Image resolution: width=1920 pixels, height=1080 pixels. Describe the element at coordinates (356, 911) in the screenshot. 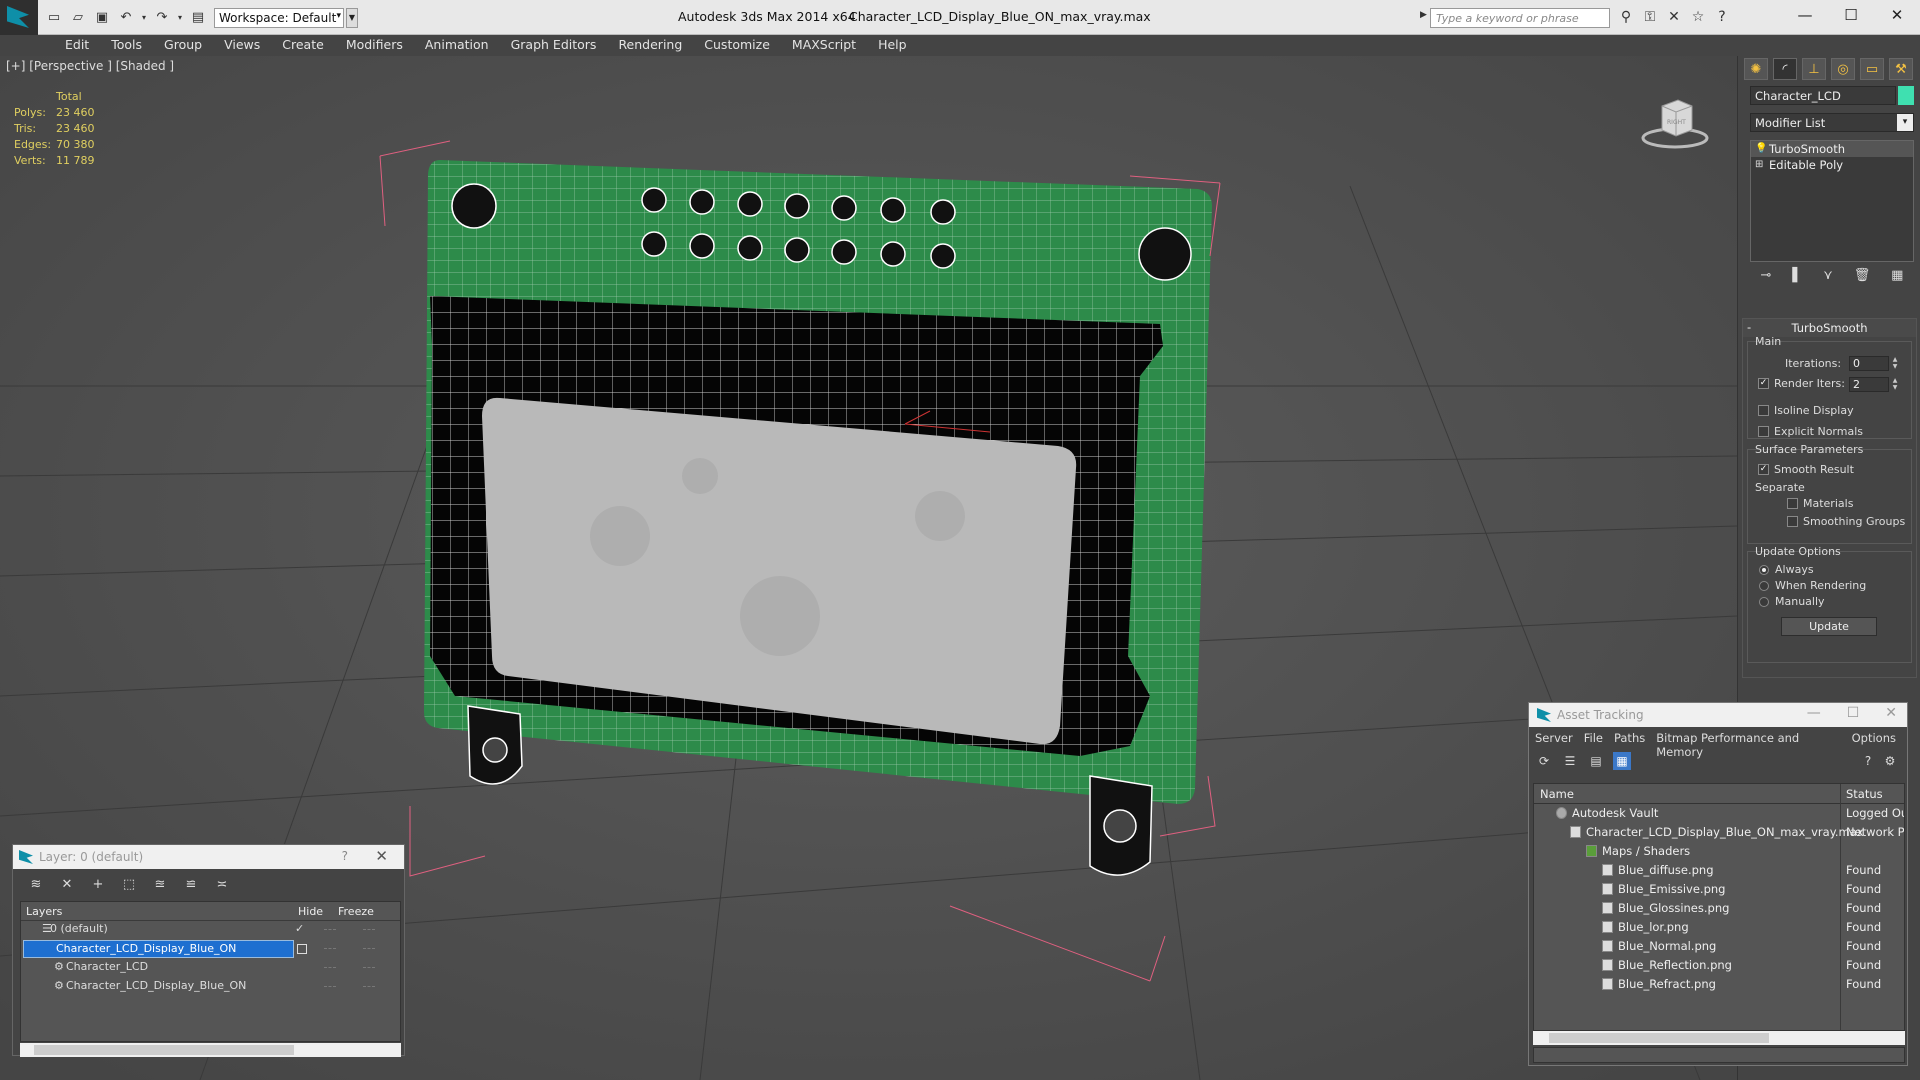

I see `col-freeze: Freeze` at that location.